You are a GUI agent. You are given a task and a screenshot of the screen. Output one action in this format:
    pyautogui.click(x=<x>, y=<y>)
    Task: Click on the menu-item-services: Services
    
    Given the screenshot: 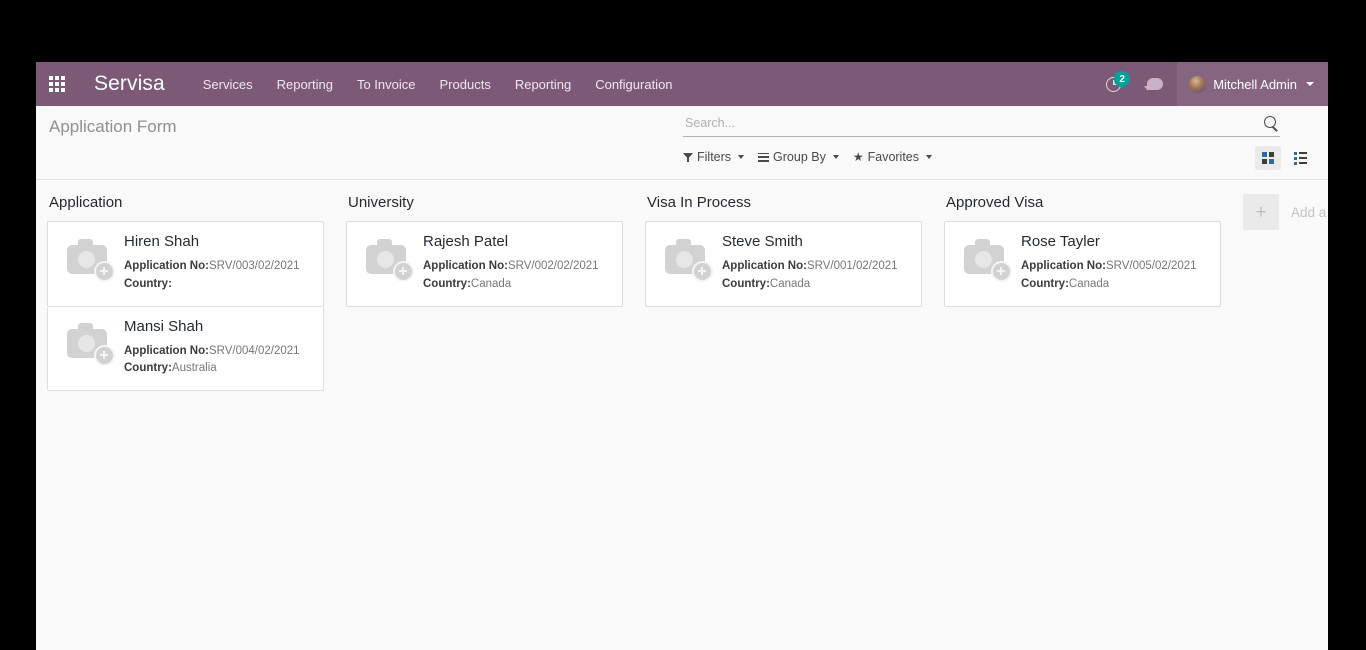 What is the action you would take?
    pyautogui.click(x=228, y=84)
    